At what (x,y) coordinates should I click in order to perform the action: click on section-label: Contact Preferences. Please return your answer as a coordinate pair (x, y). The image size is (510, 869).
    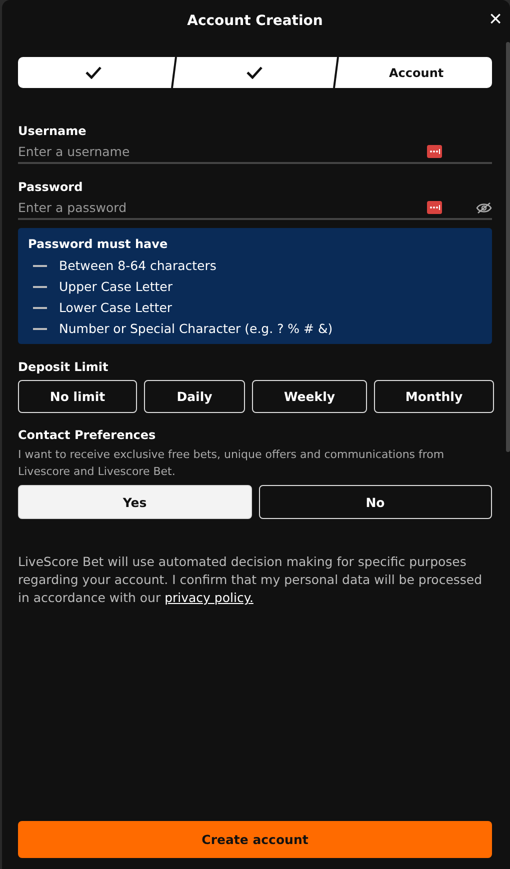
    Looking at the image, I should click on (87, 435).